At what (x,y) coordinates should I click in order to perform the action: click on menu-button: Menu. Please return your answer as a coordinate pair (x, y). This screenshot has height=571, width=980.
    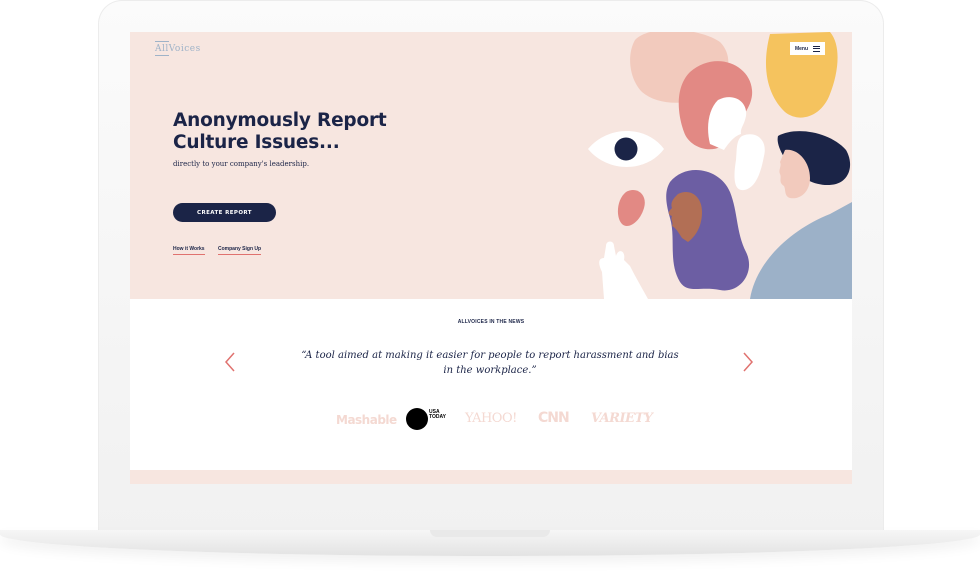
    Looking at the image, I should click on (807, 48).